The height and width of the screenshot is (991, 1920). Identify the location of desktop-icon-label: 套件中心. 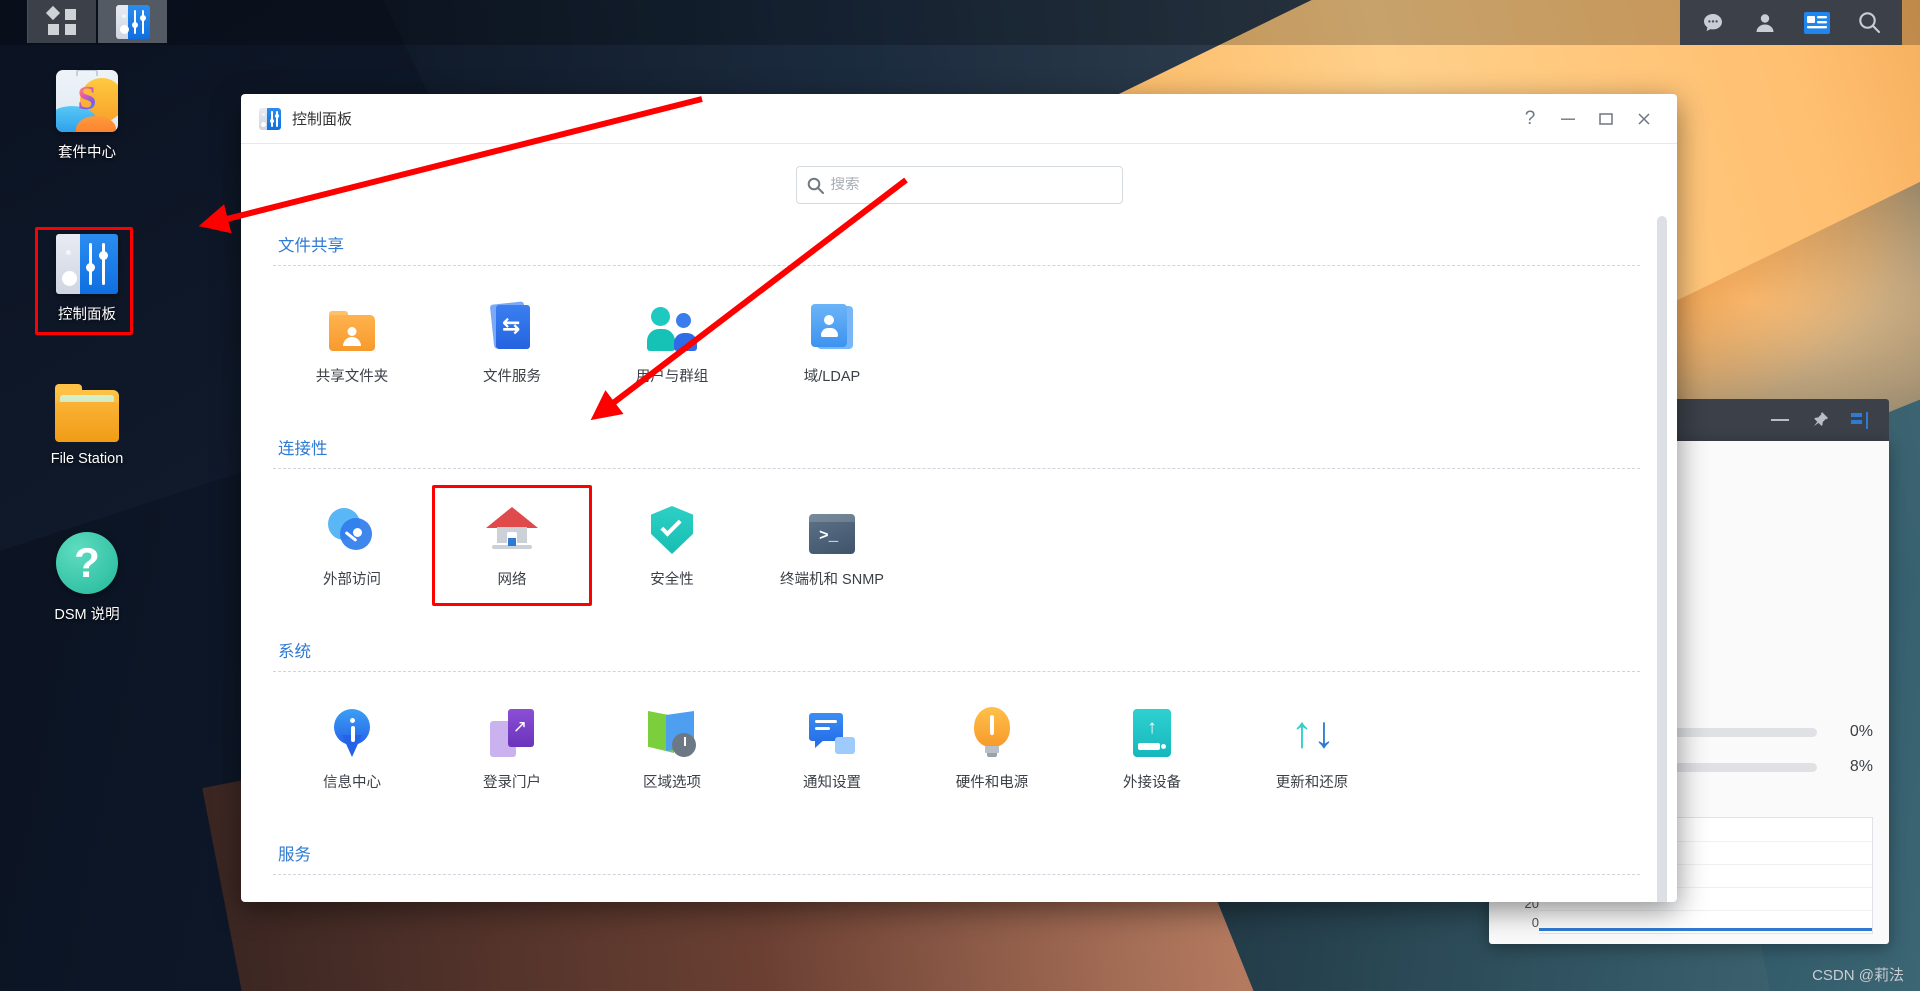
(87, 153).